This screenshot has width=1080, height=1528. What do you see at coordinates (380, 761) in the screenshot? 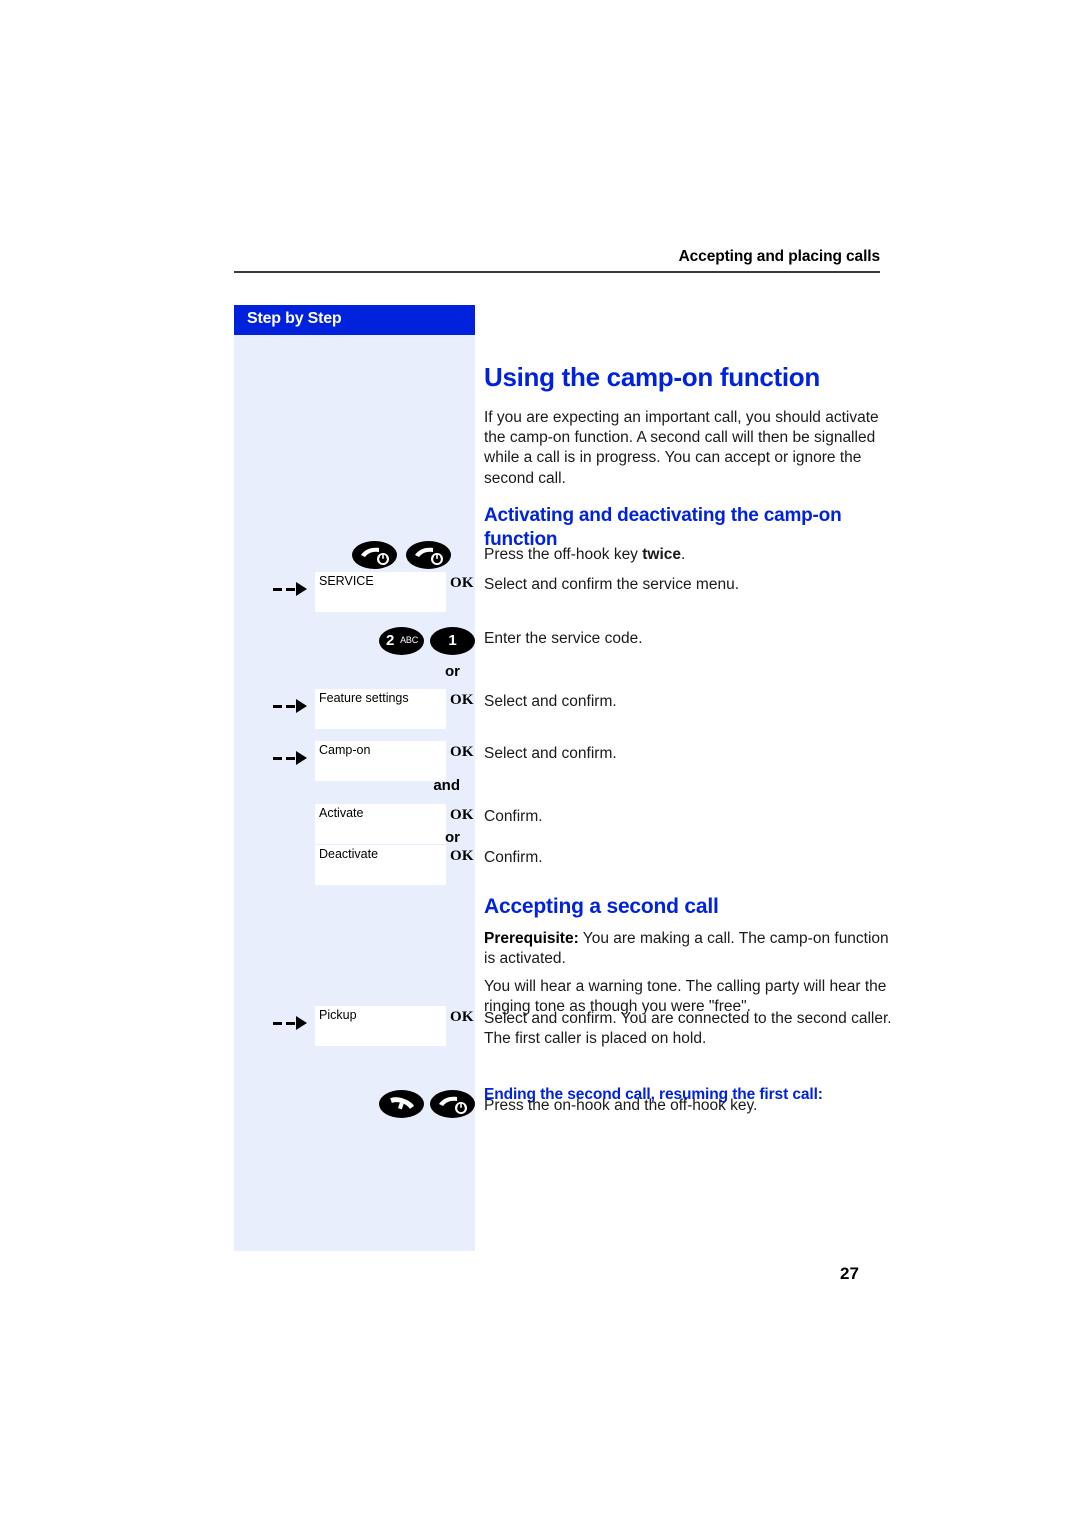
I see `display-field-camp-on: Camp-on` at bounding box center [380, 761].